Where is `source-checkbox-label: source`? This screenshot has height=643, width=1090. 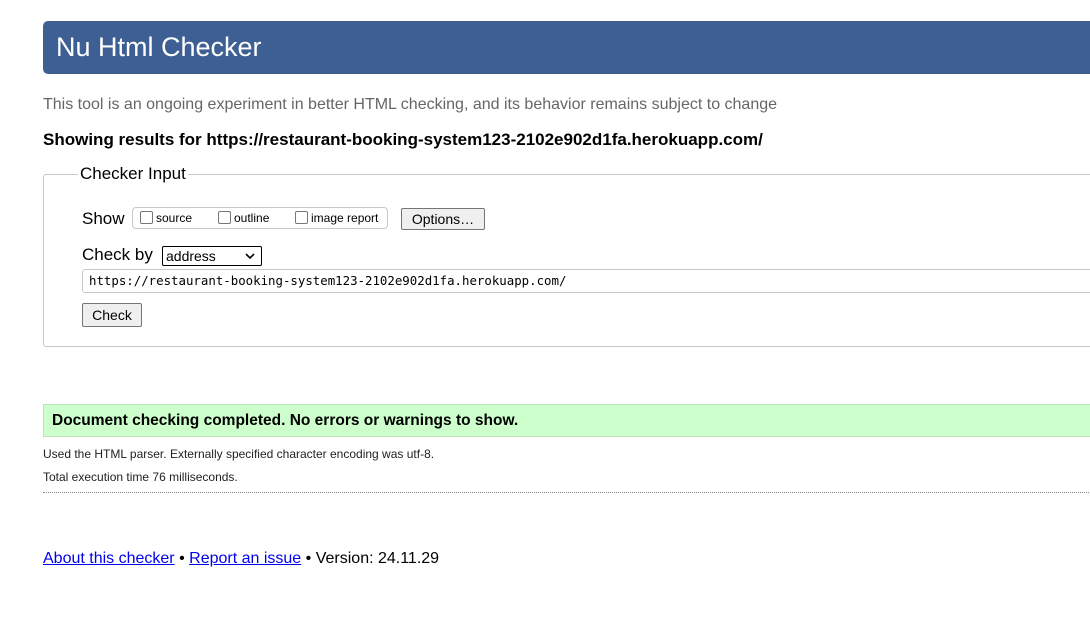
source-checkbox-label: source is located at coordinates (174, 218).